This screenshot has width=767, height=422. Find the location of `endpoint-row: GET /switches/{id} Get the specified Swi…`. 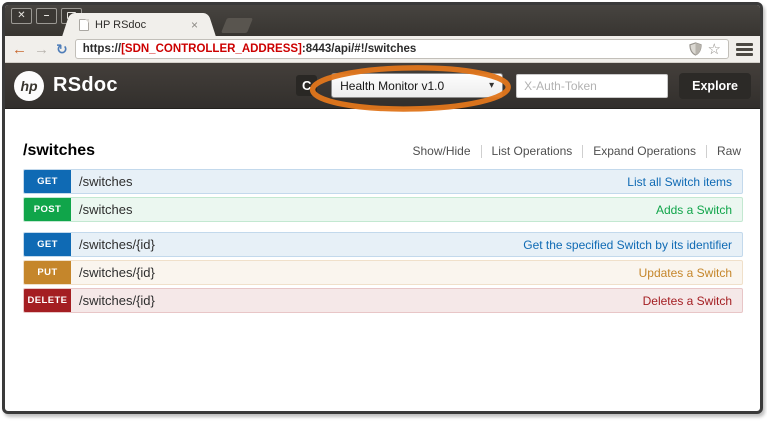

endpoint-row: GET /switches/{id} Get the specified Swi… is located at coordinates (383, 244).